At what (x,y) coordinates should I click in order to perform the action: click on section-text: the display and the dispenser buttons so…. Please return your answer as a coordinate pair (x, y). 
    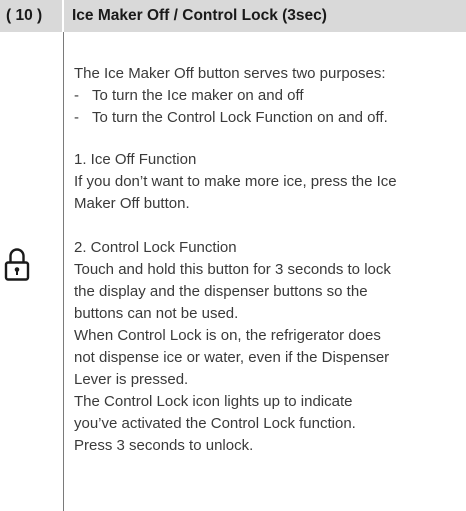
    Looking at the image, I should click on (221, 291).